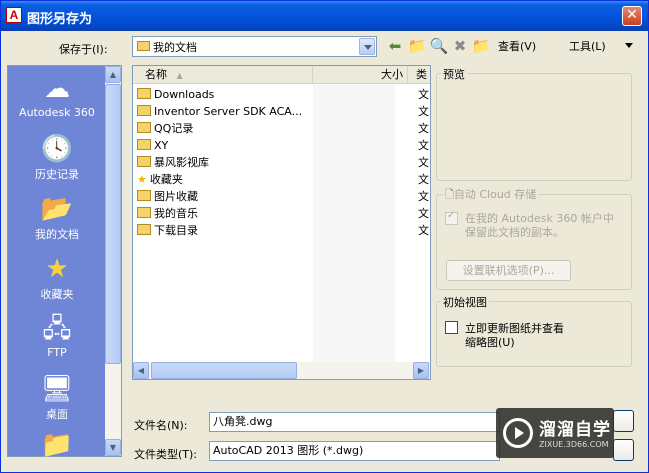  What do you see at coordinates (60, 19) in the screenshot?
I see `window-title: 图形另存为` at bounding box center [60, 19].